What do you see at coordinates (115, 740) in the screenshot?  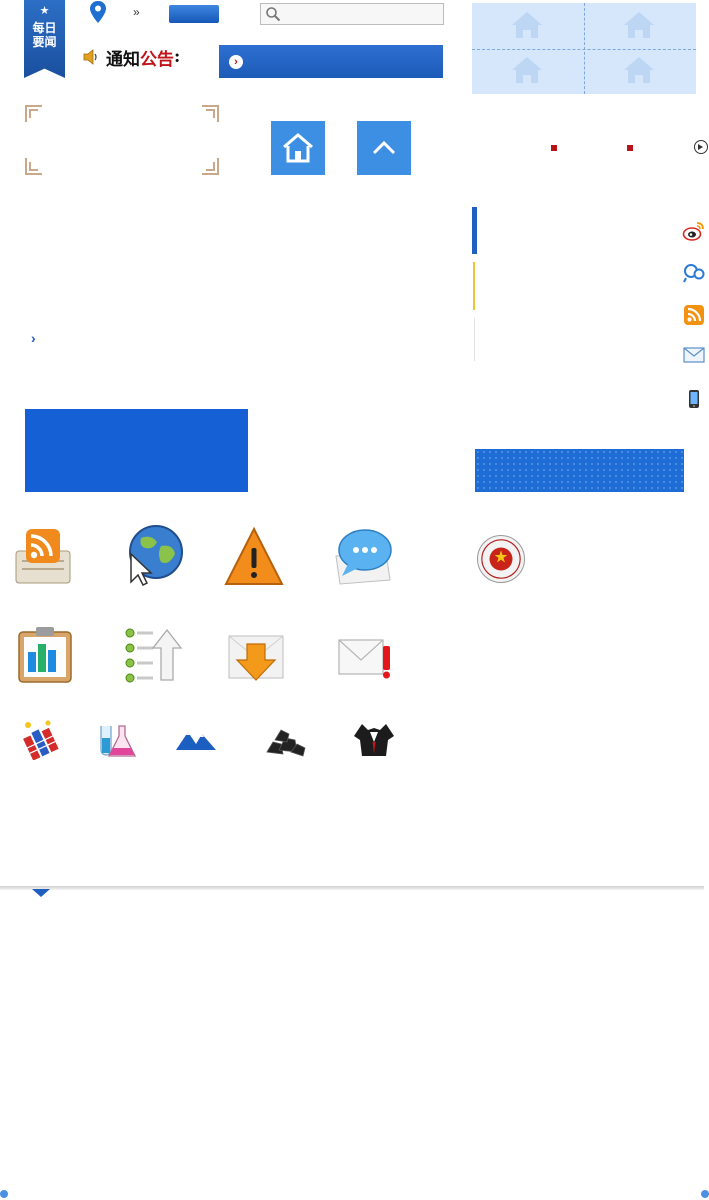 I see `flasks-icon` at bounding box center [115, 740].